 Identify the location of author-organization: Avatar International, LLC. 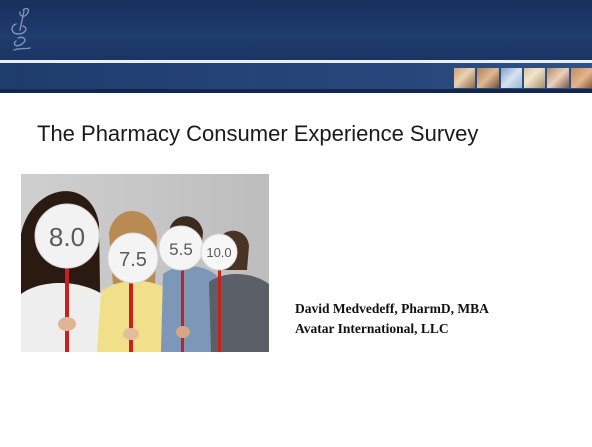
(372, 328).